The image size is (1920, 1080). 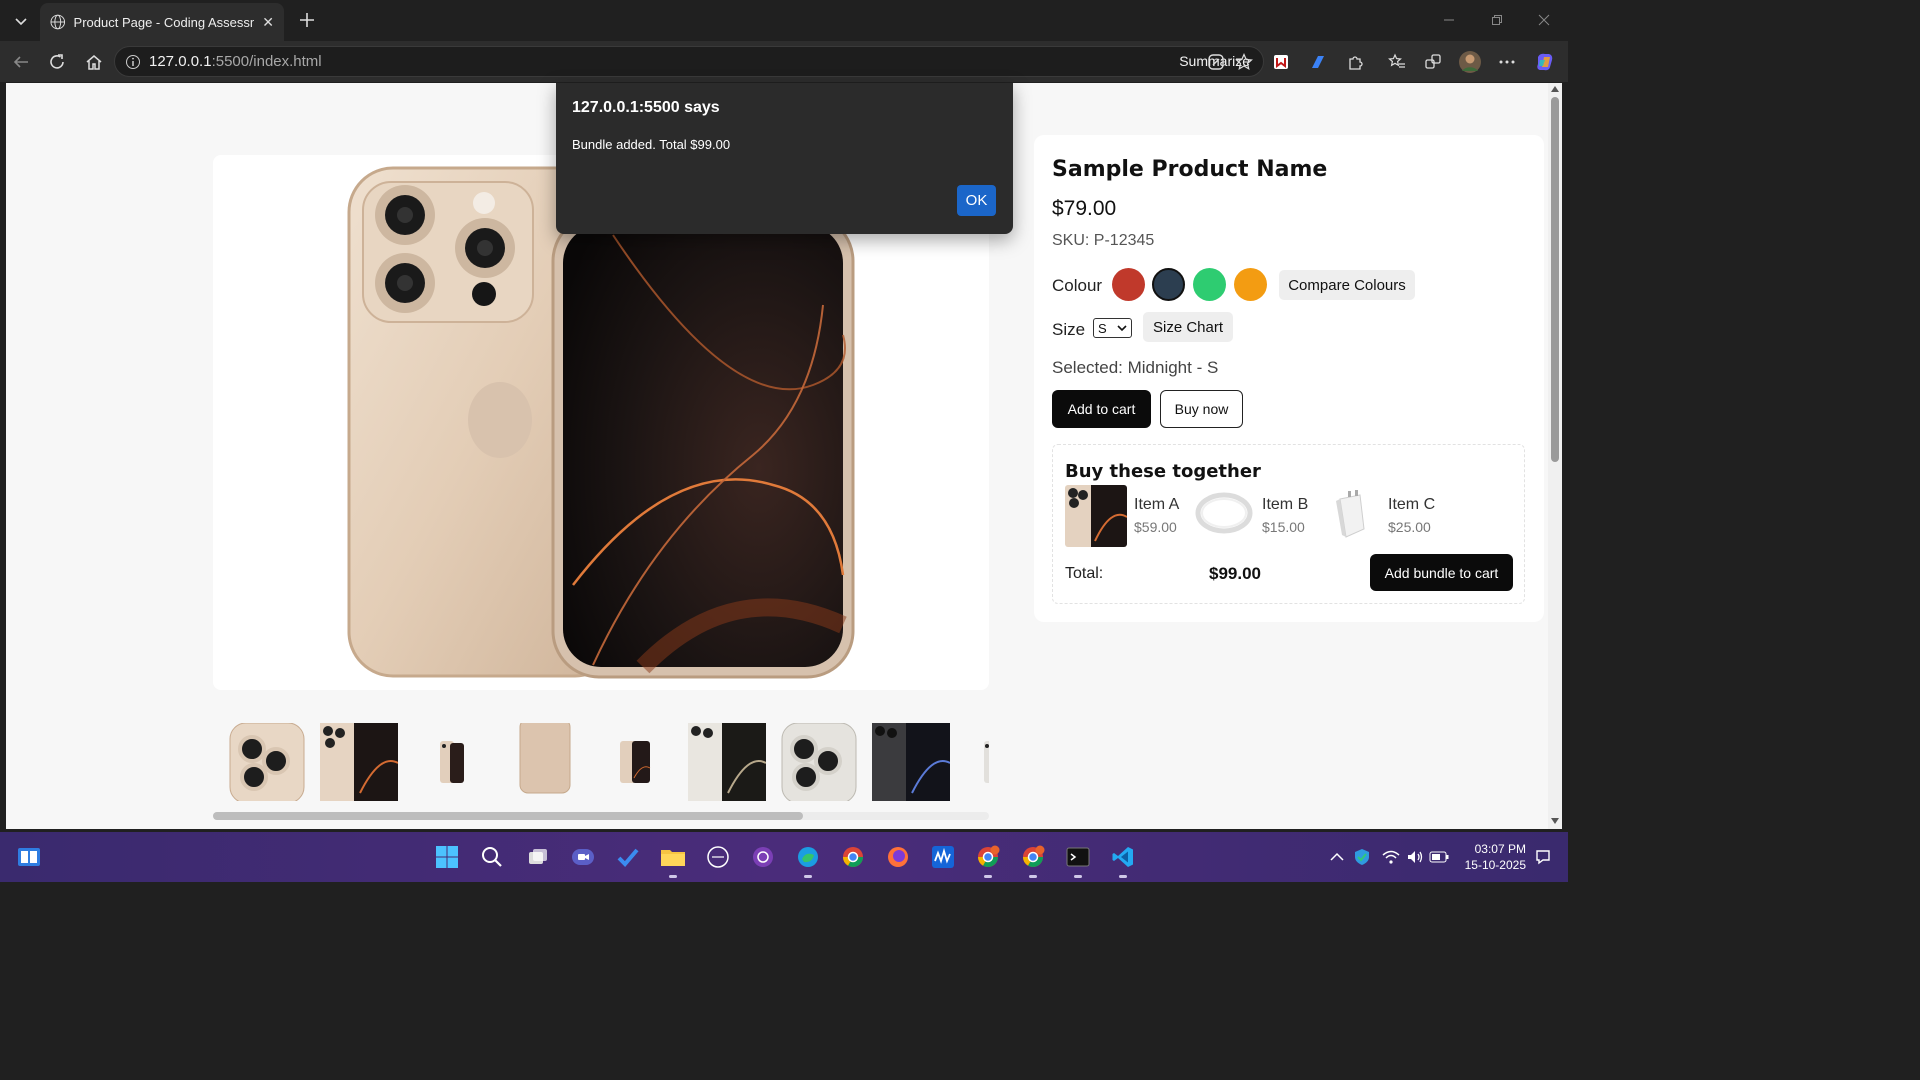 I want to click on notifications-icon, so click(x=1543, y=857).